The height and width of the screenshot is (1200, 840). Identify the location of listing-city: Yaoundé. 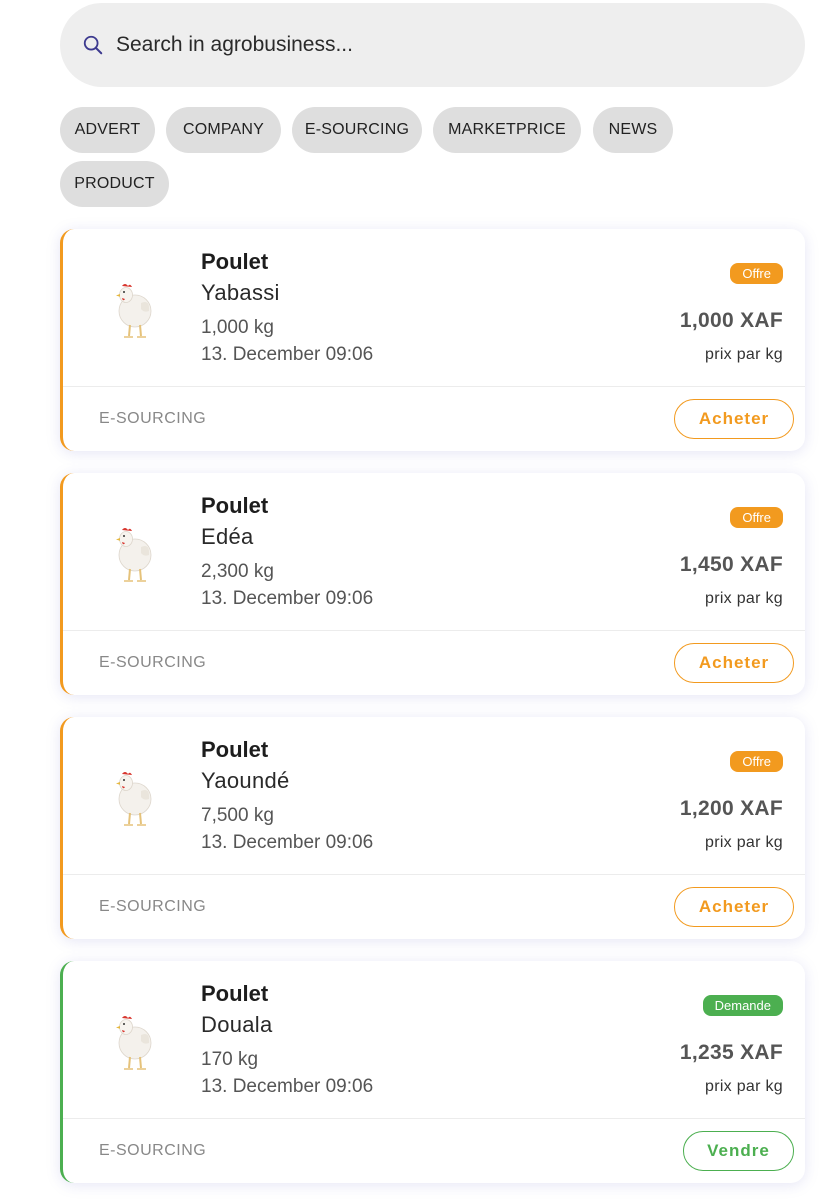
(245, 780).